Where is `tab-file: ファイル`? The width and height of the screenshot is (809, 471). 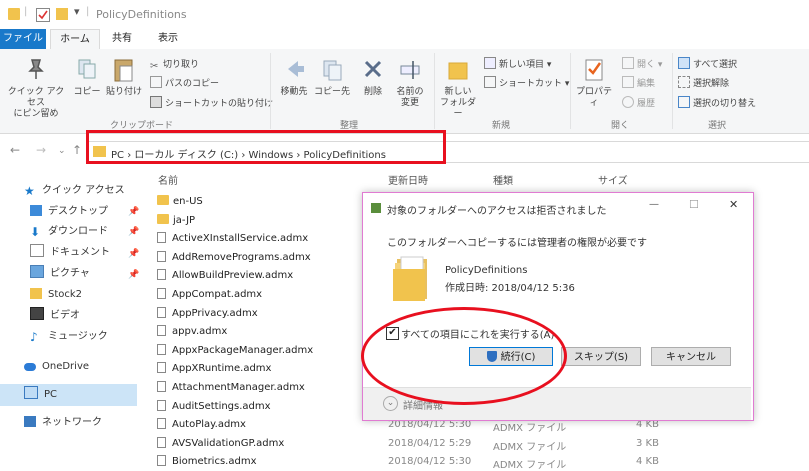
tab-file: ファイル is located at coordinates (23, 39).